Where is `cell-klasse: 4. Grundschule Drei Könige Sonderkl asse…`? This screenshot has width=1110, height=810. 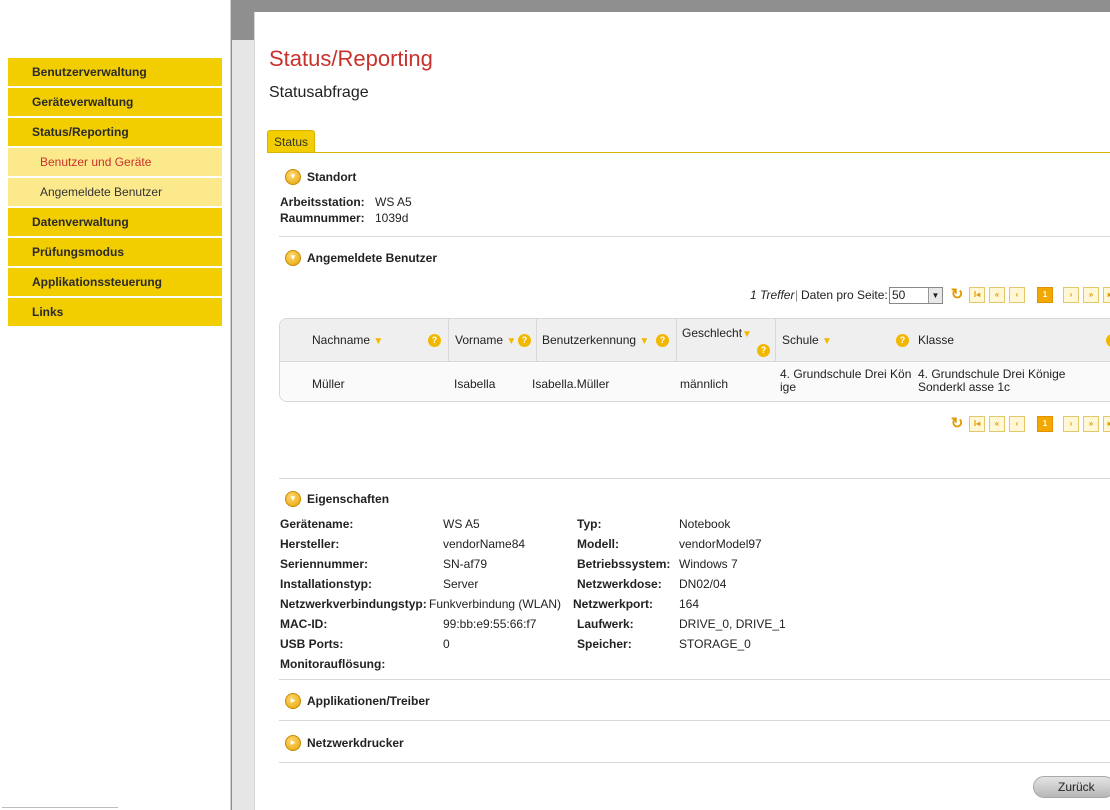
cell-klasse: 4. Grundschule Drei Könige Sonderkl asse… is located at coordinates (992, 380).